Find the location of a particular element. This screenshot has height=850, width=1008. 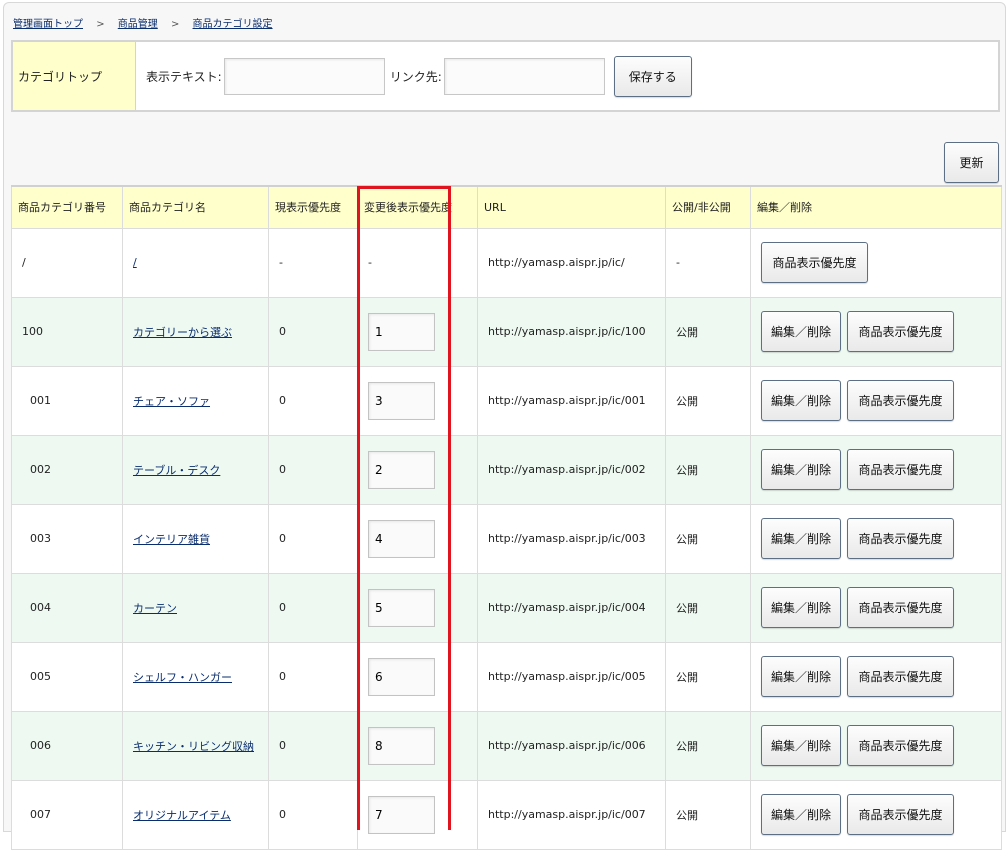

category-name-cell: シェルフ・ハンガー is located at coordinates (195, 676).